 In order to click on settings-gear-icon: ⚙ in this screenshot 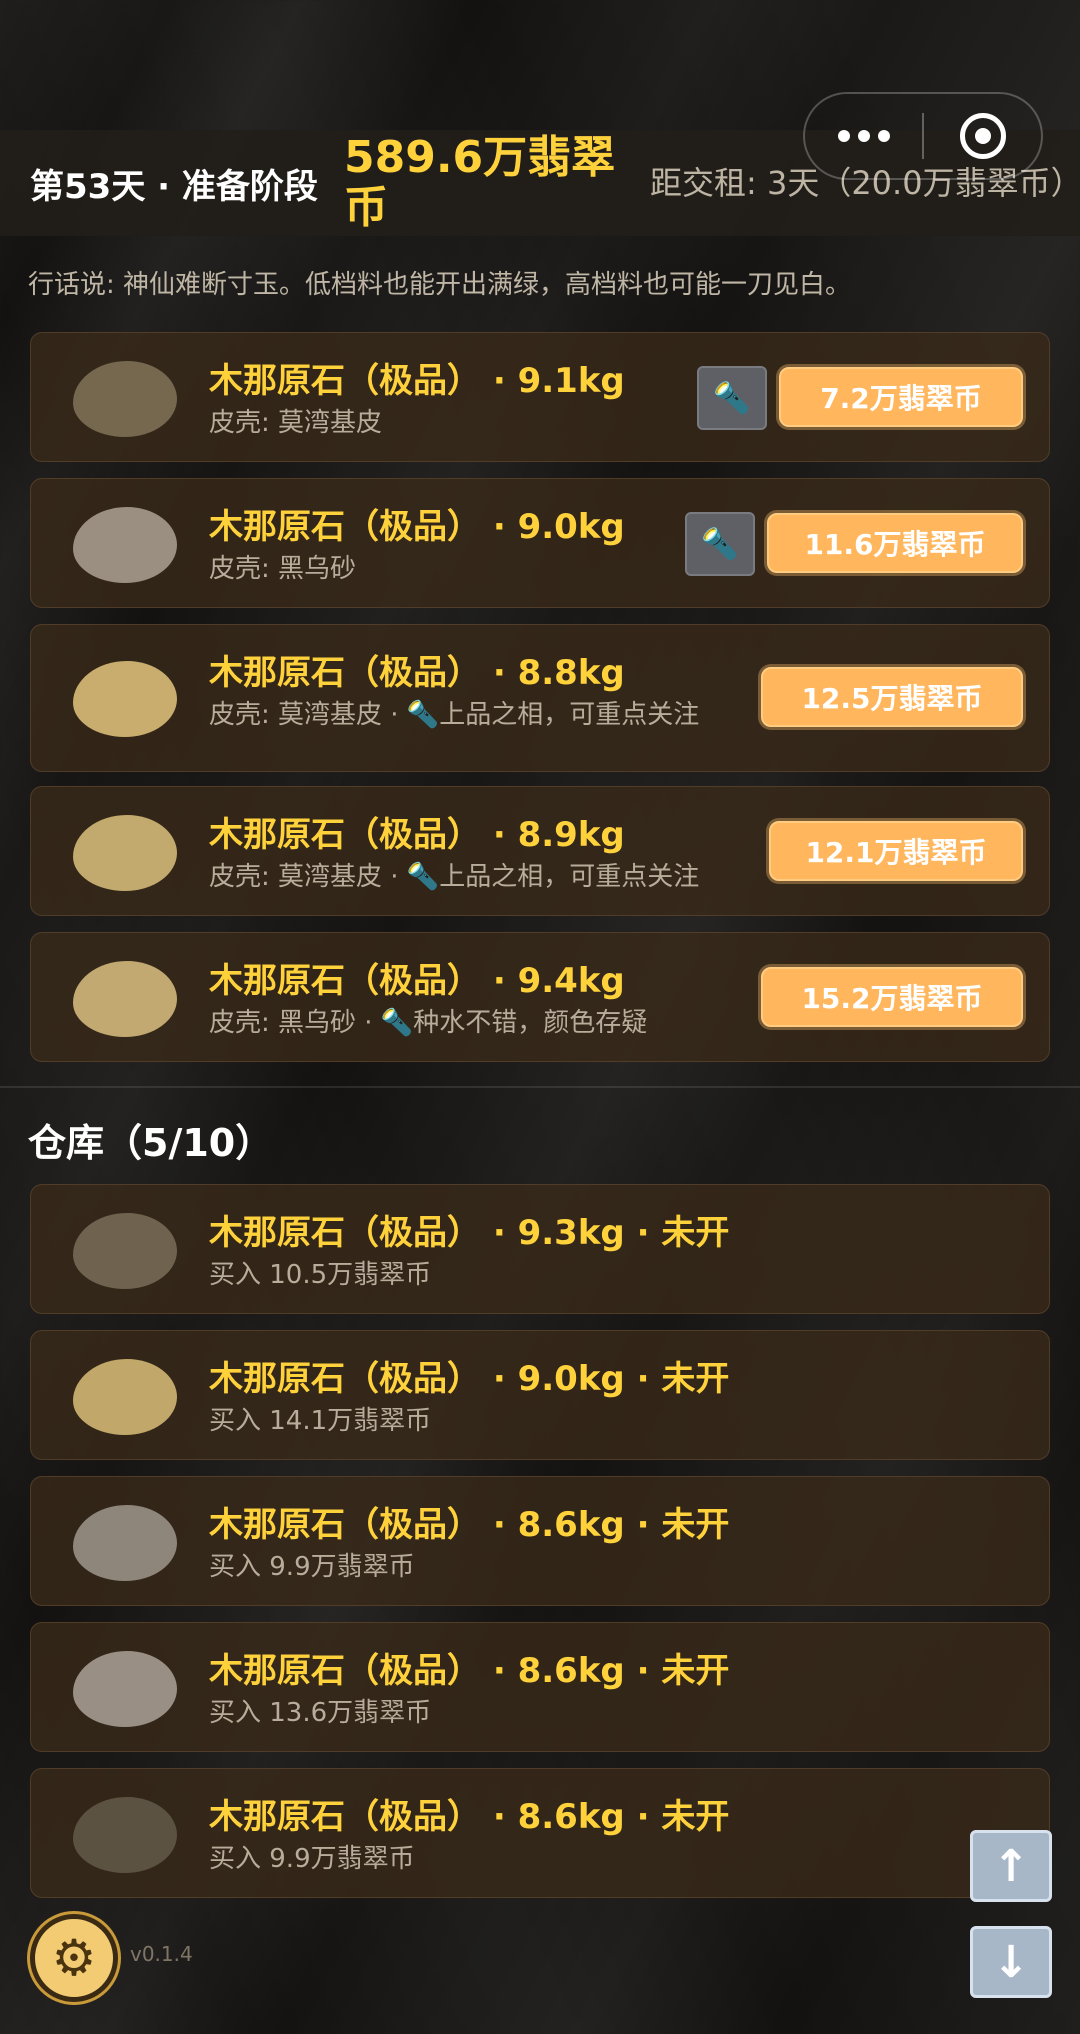, I will do `click(74, 1958)`.